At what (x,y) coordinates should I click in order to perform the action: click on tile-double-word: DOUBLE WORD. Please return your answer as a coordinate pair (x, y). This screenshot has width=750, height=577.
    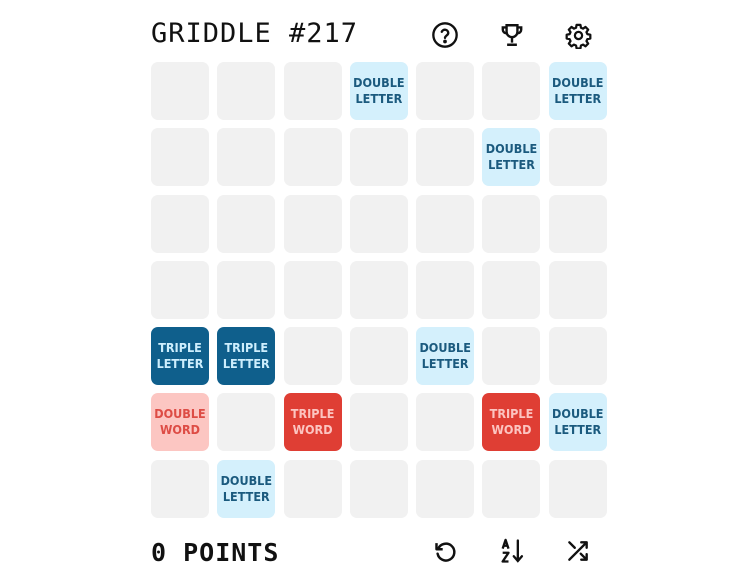
    Looking at the image, I should click on (180, 422).